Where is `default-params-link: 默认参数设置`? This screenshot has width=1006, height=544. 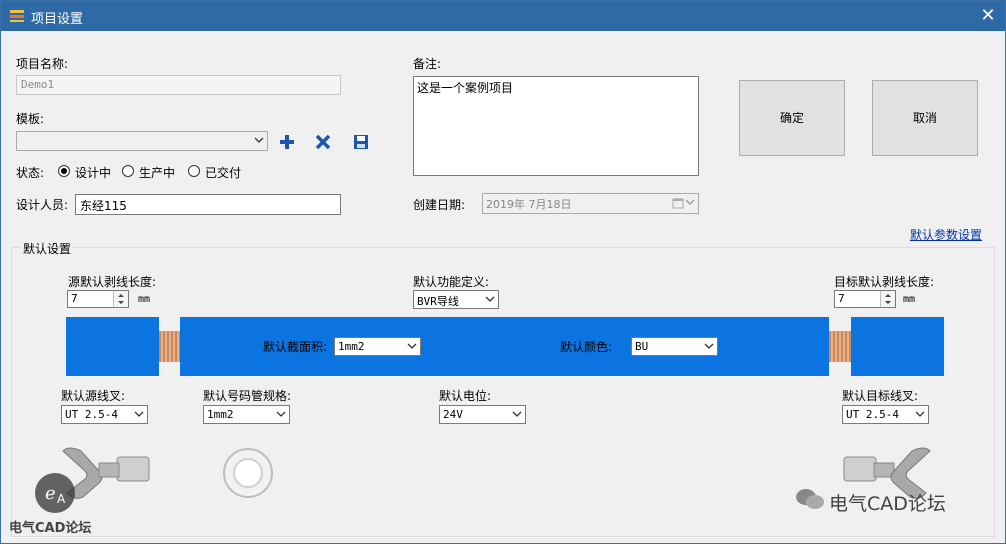 default-params-link: 默认参数设置 is located at coordinates (946, 234).